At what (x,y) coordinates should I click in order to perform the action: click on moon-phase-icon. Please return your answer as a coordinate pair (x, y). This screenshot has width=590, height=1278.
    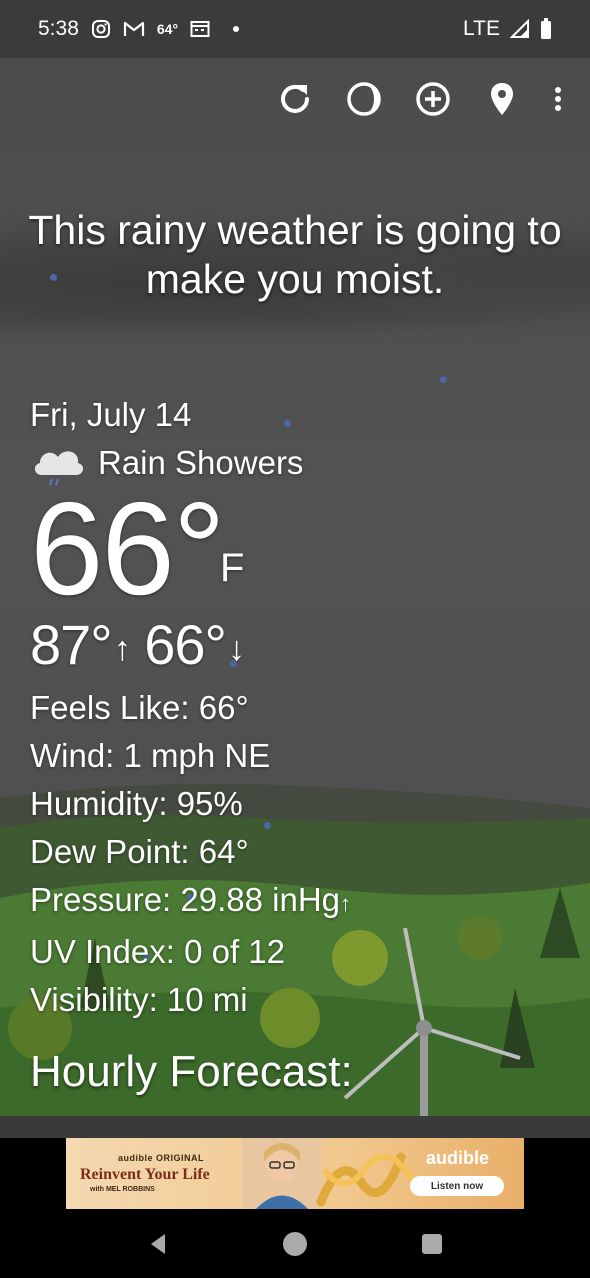
    Looking at the image, I should click on (364, 99).